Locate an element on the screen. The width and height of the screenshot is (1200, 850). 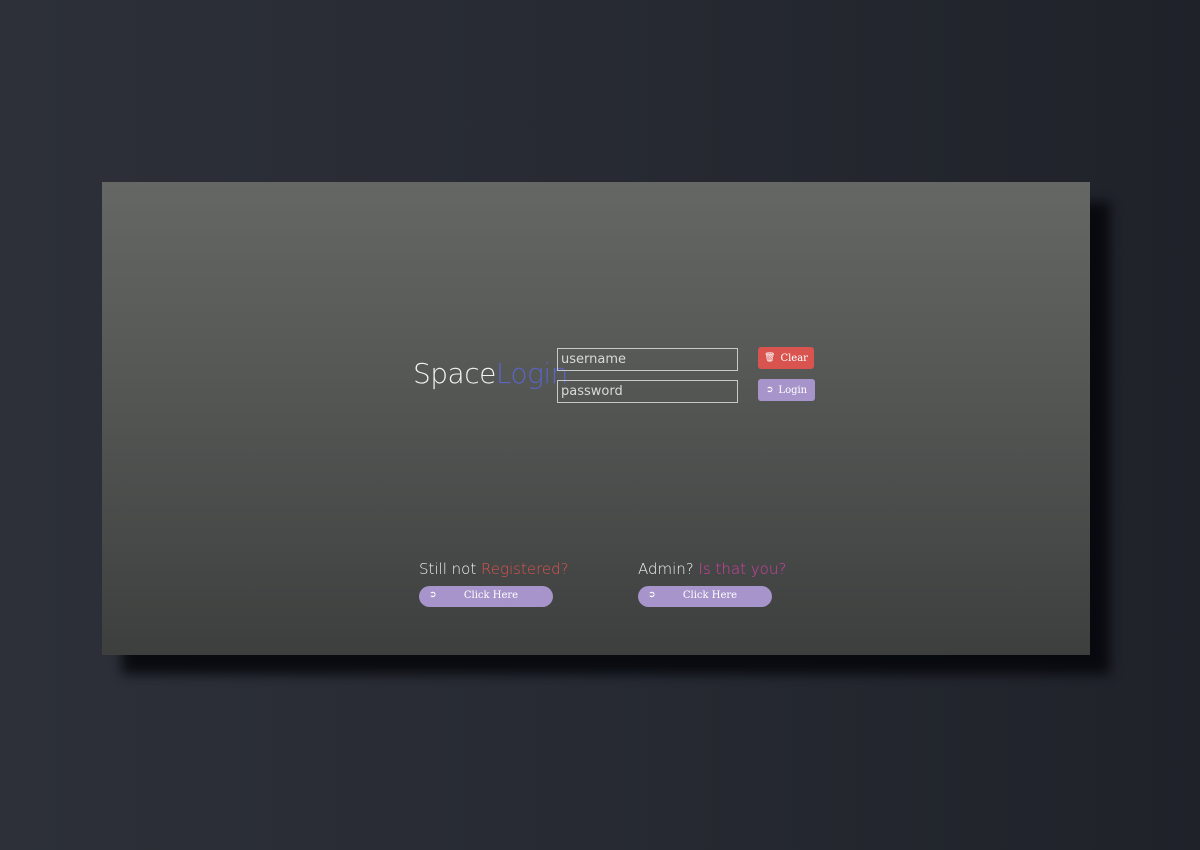
admin-prompt-highlight: Is that you? is located at coordinates (742, 569).